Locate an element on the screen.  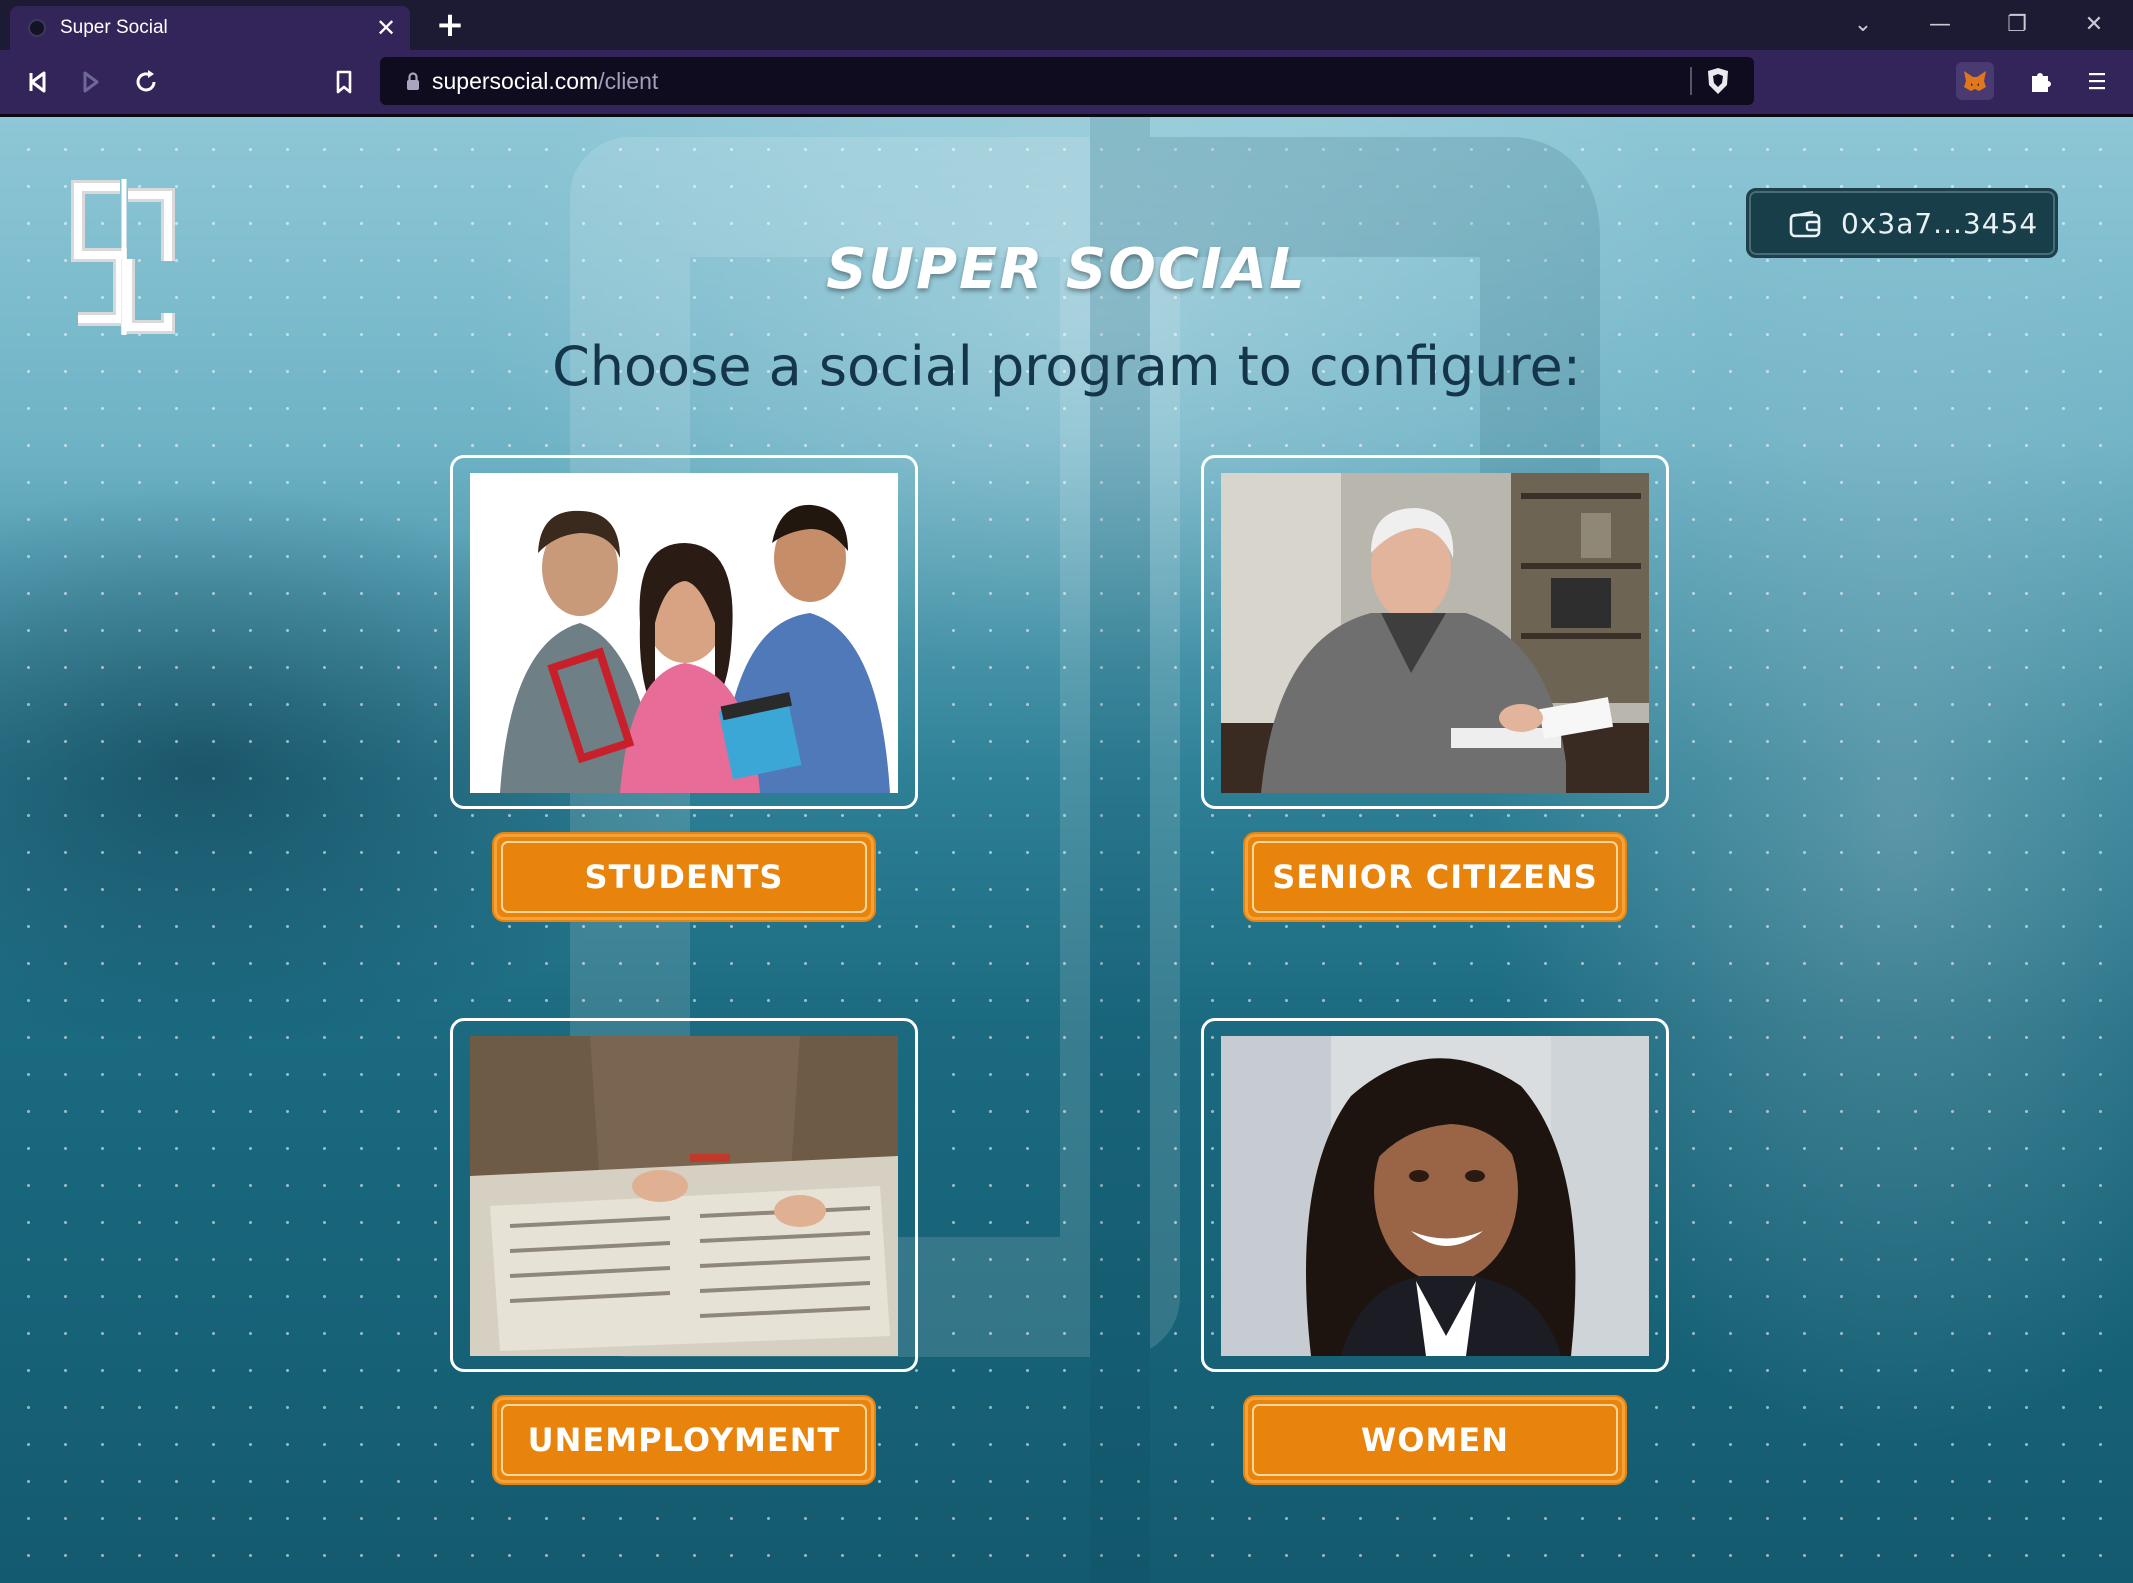
new-tab-button: + is located at coordinates (450, 25).